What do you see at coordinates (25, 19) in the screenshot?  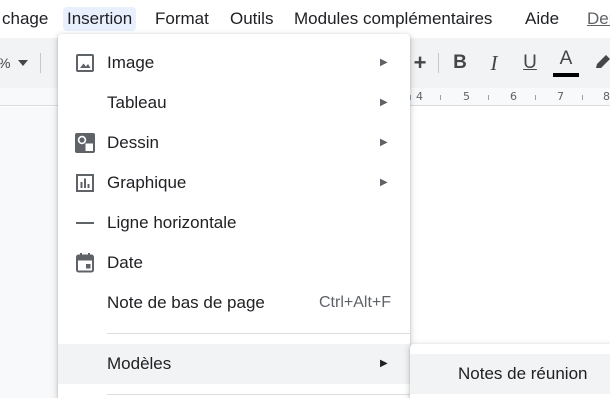 I see `menu-affichage: chage` at bounding box center [25, 19].